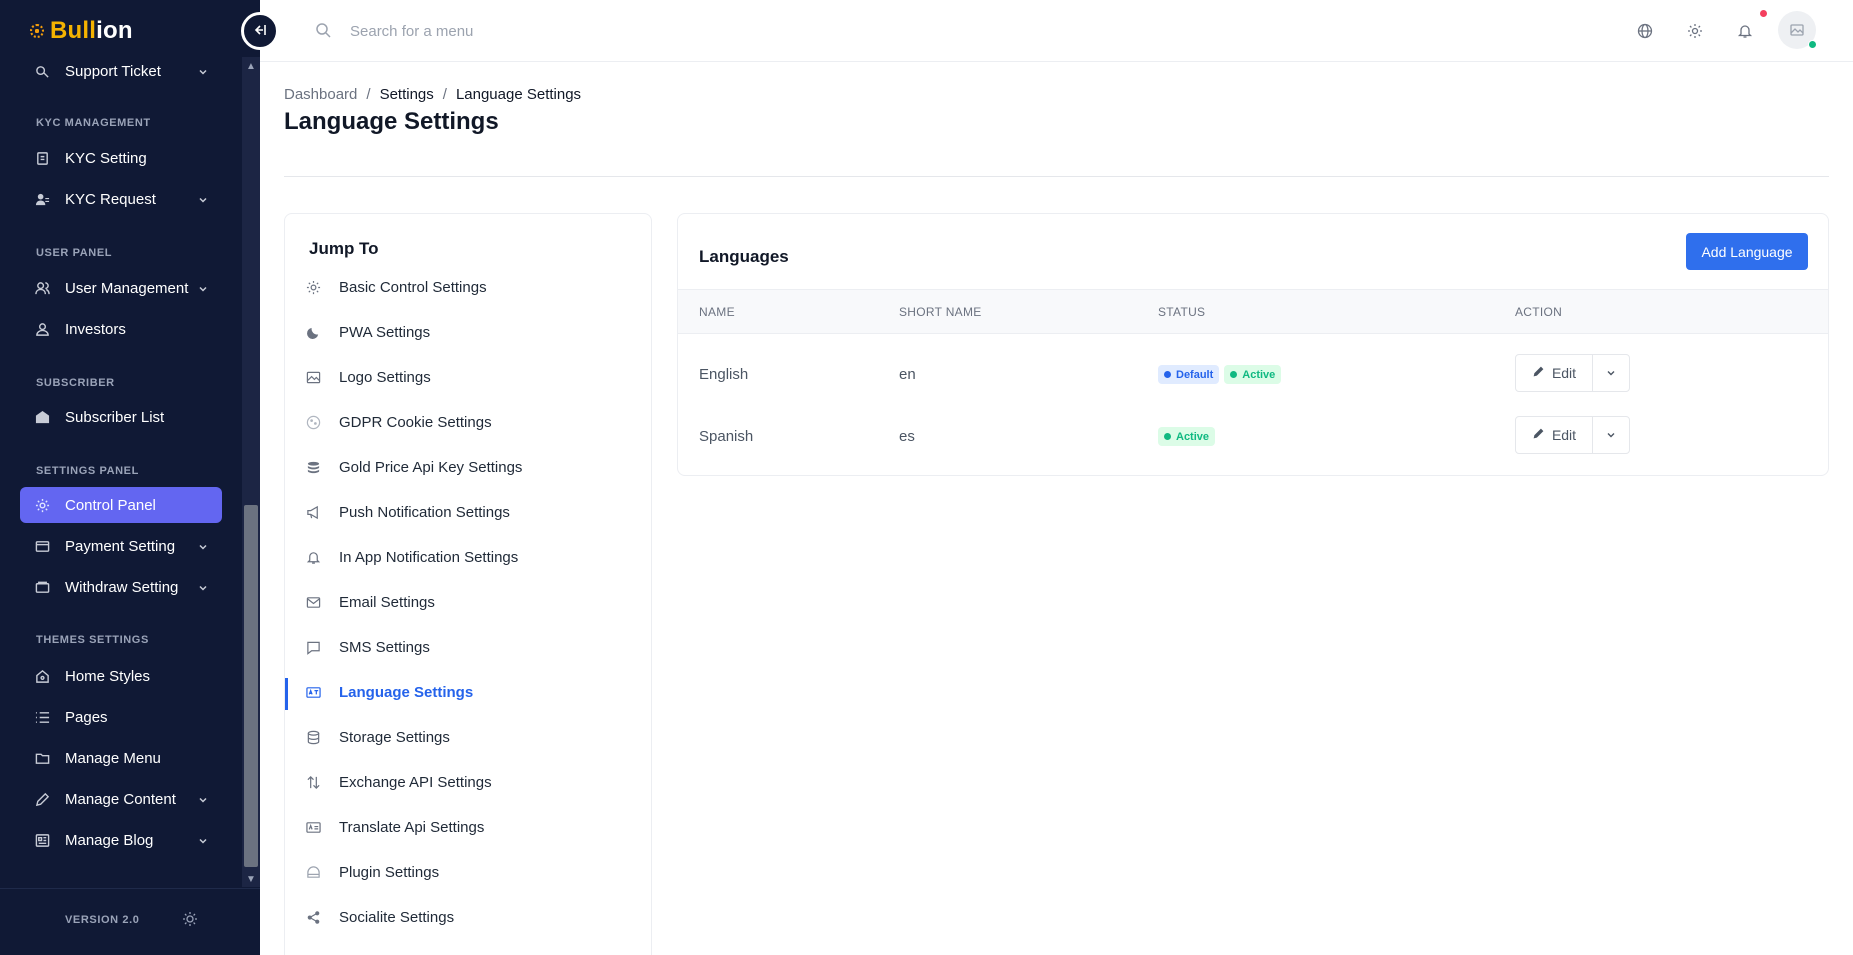 The height and width of the screenshot is (955, 1853). Describe the element at coordinates (385, 377) in the screenshot. I see `jump-item-label: Logo Settings` at that location.